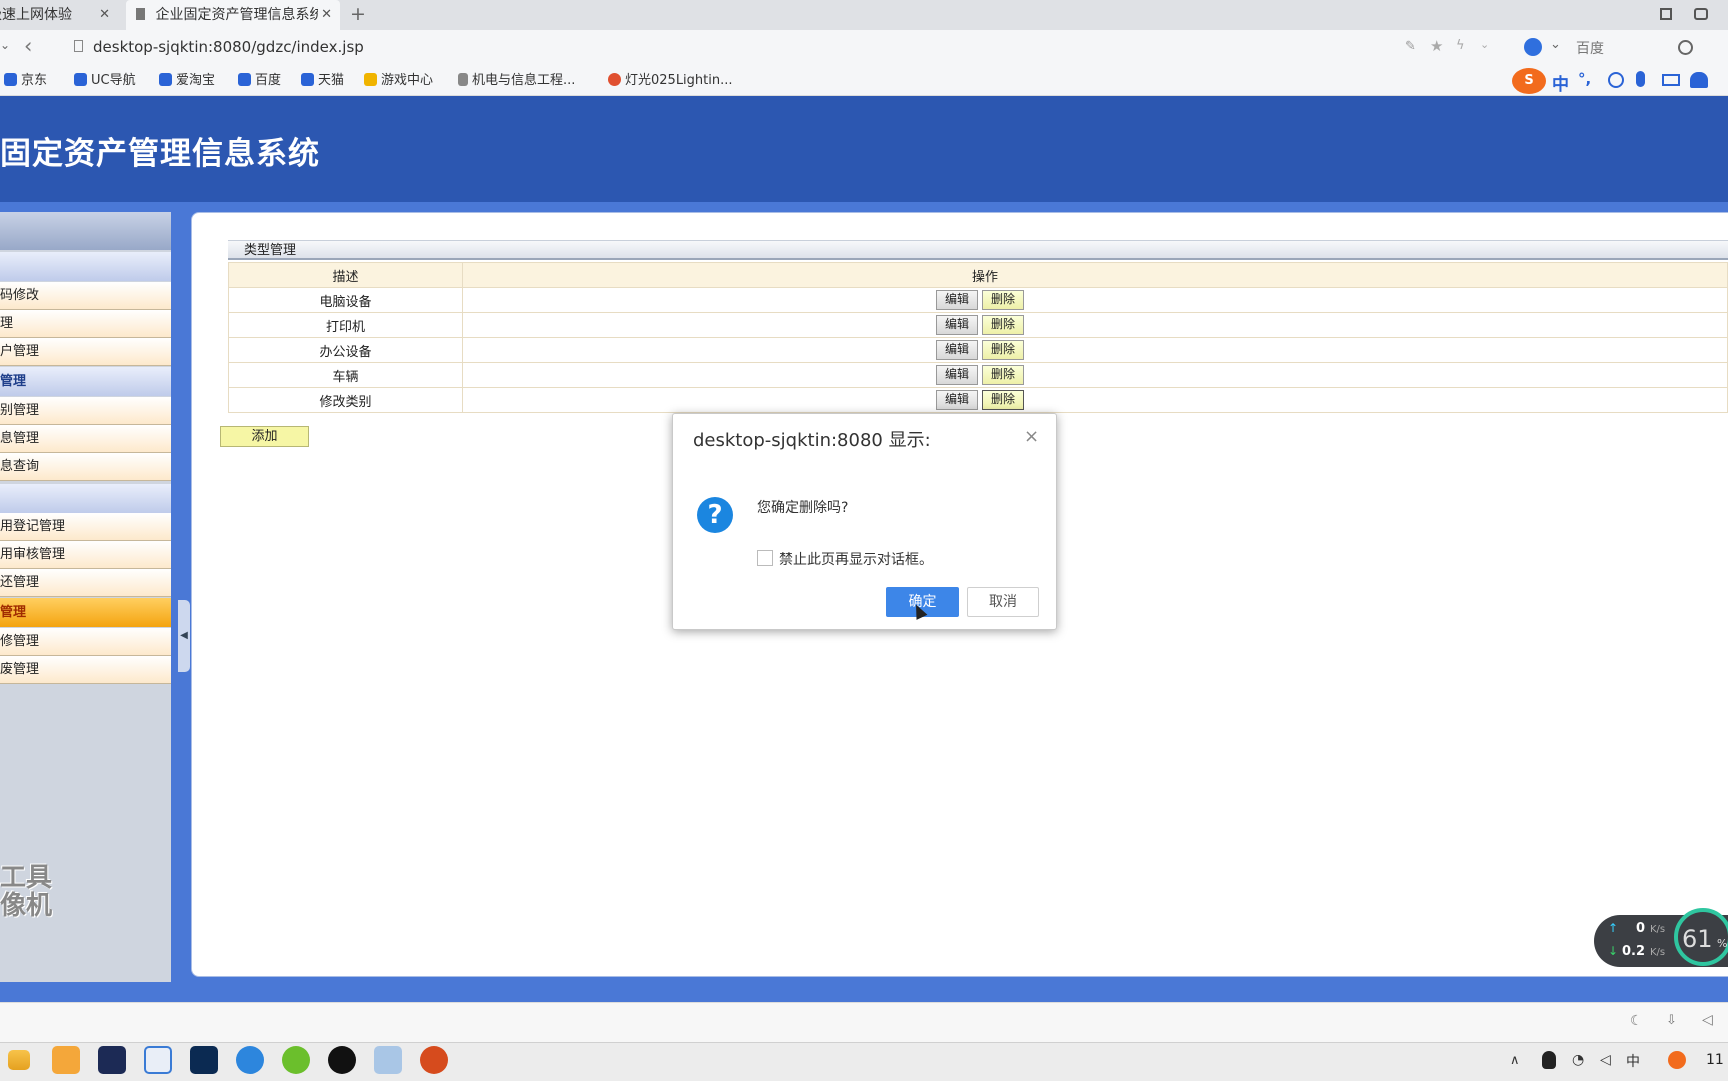 Image resolution: width=1728 pixels, height=1081 pixels. What do you see at coordinates (1031, 436) in the screenshot?
I see `close-icon: ×` at bounding box center [1031, 436].